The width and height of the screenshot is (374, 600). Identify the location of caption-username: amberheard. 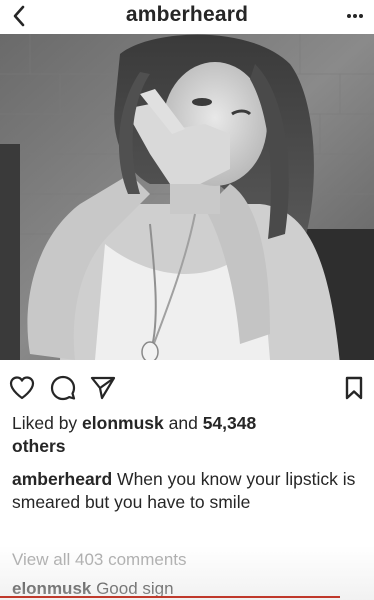
(62, 479).